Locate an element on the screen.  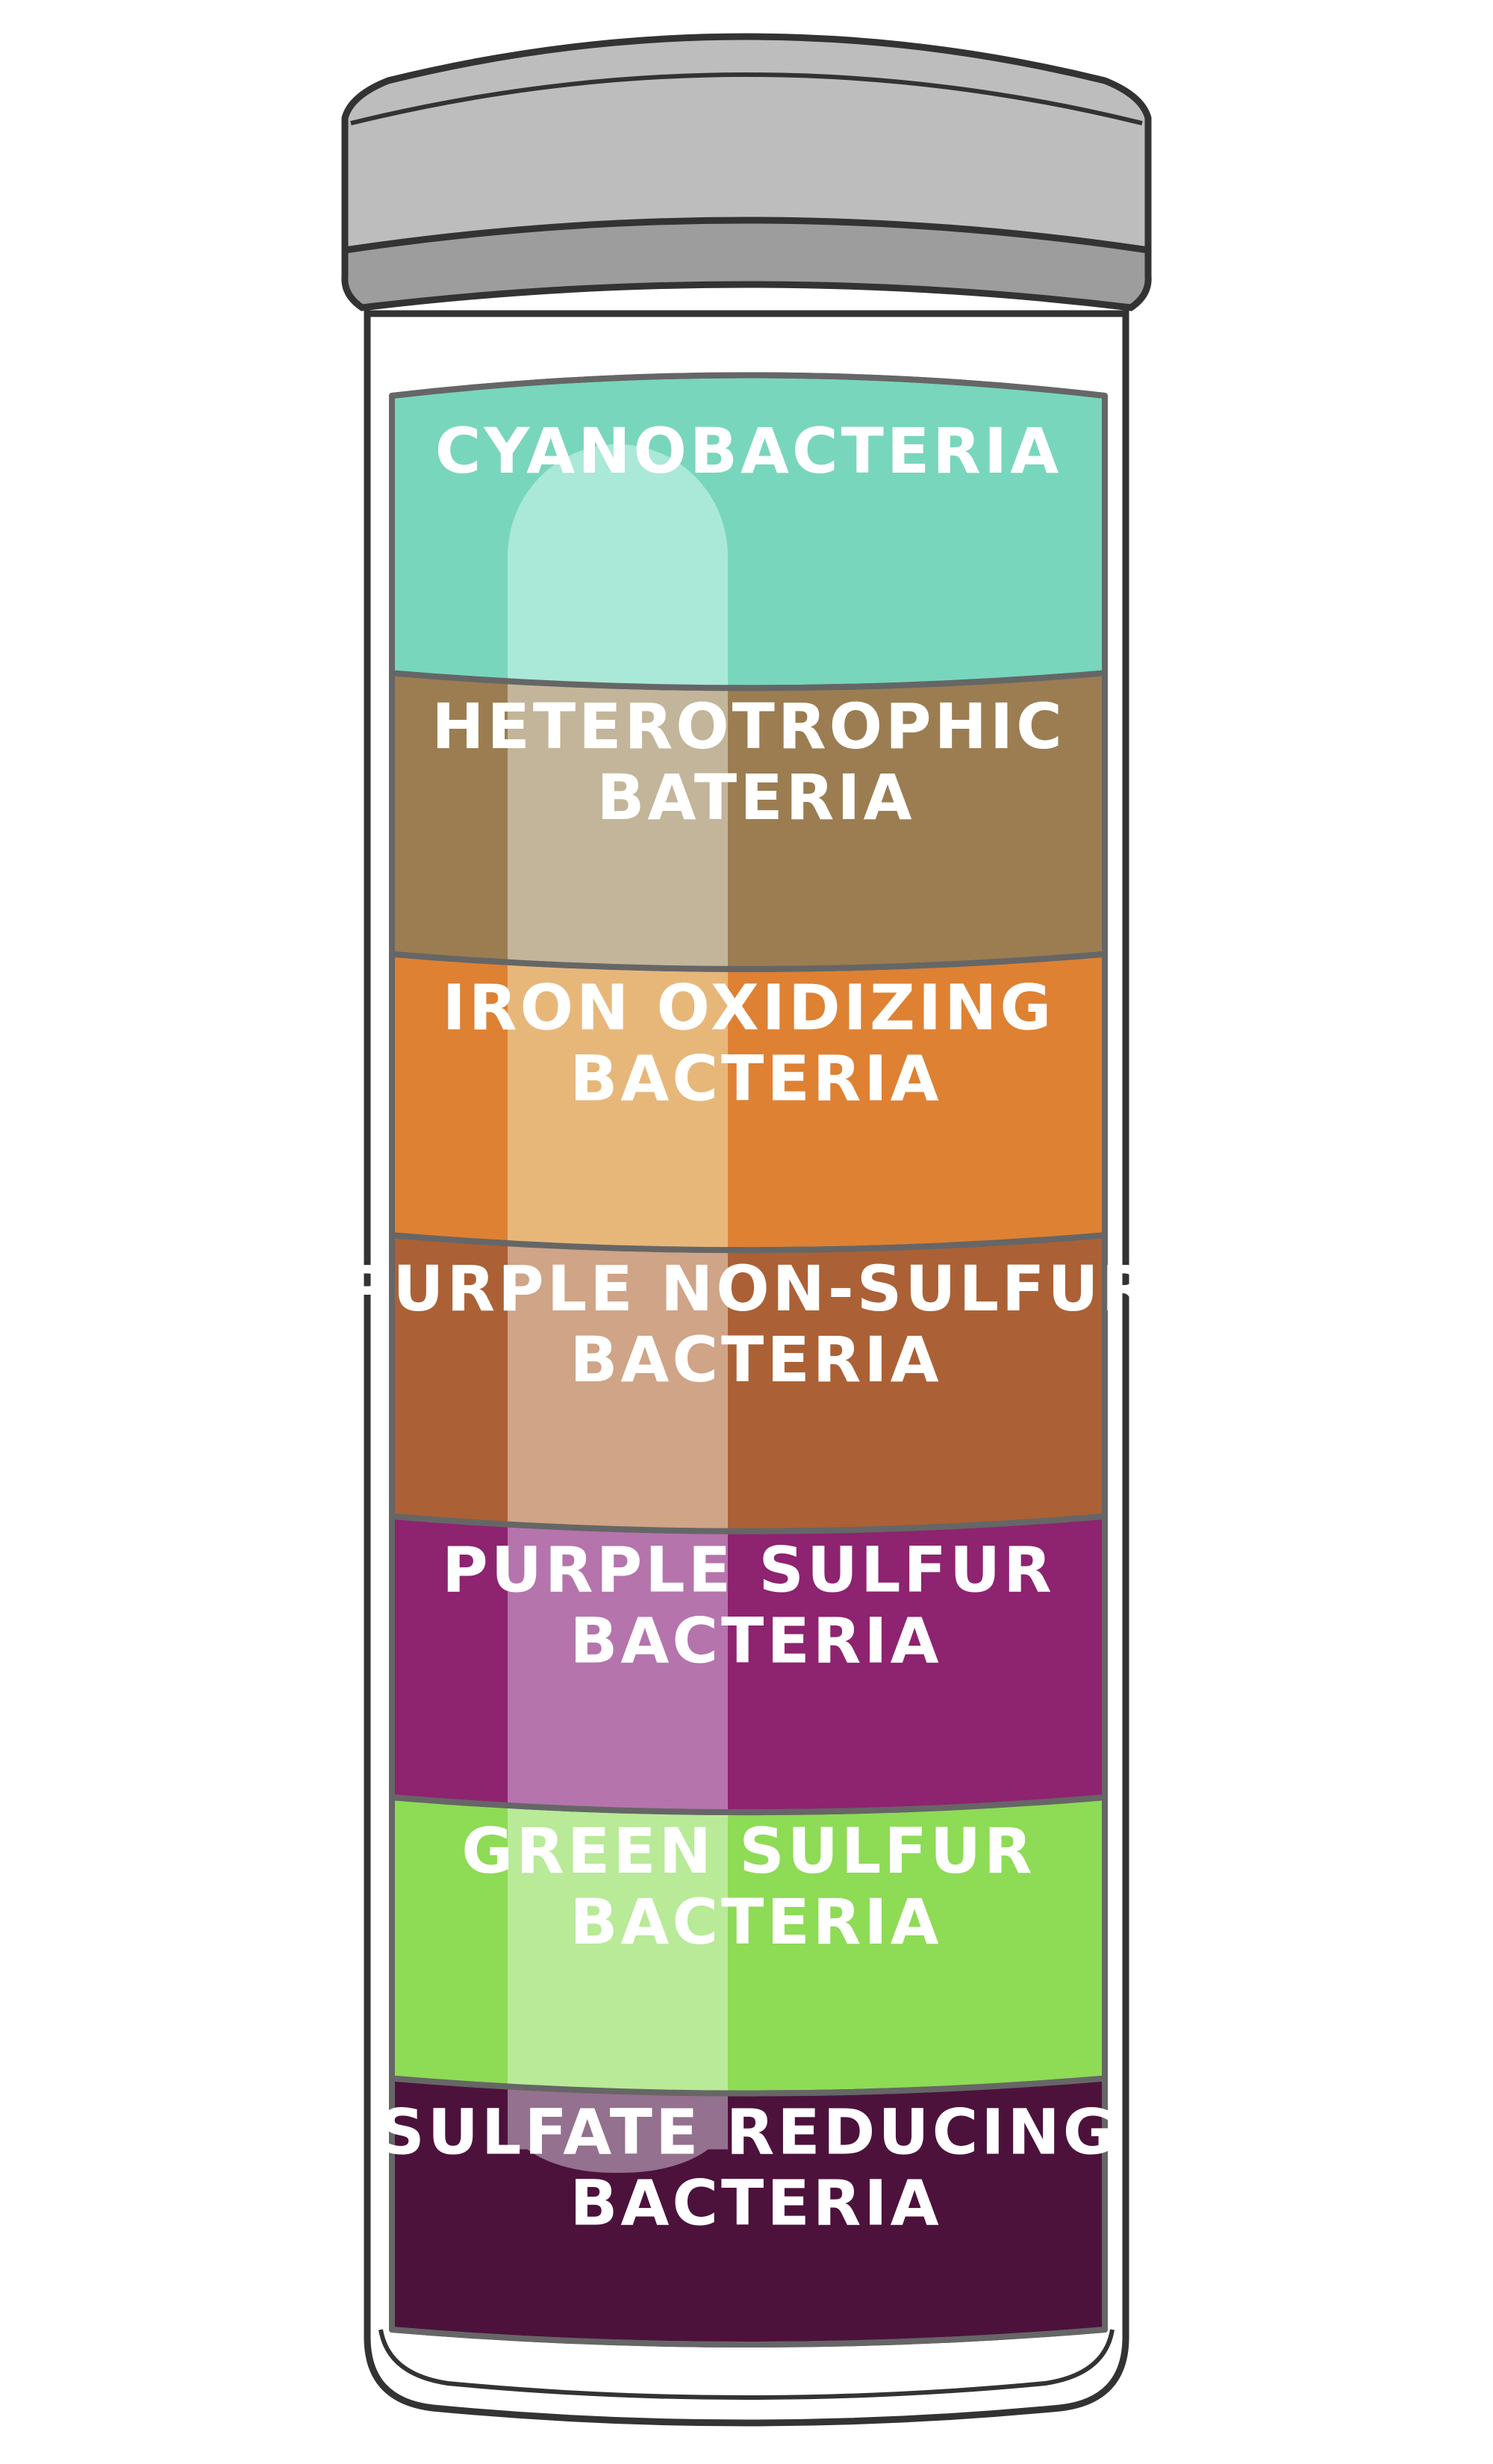
layer-heterotrophic-bacteria: HETEROTROPHICBATERIA is located at coordinates (749, 813).